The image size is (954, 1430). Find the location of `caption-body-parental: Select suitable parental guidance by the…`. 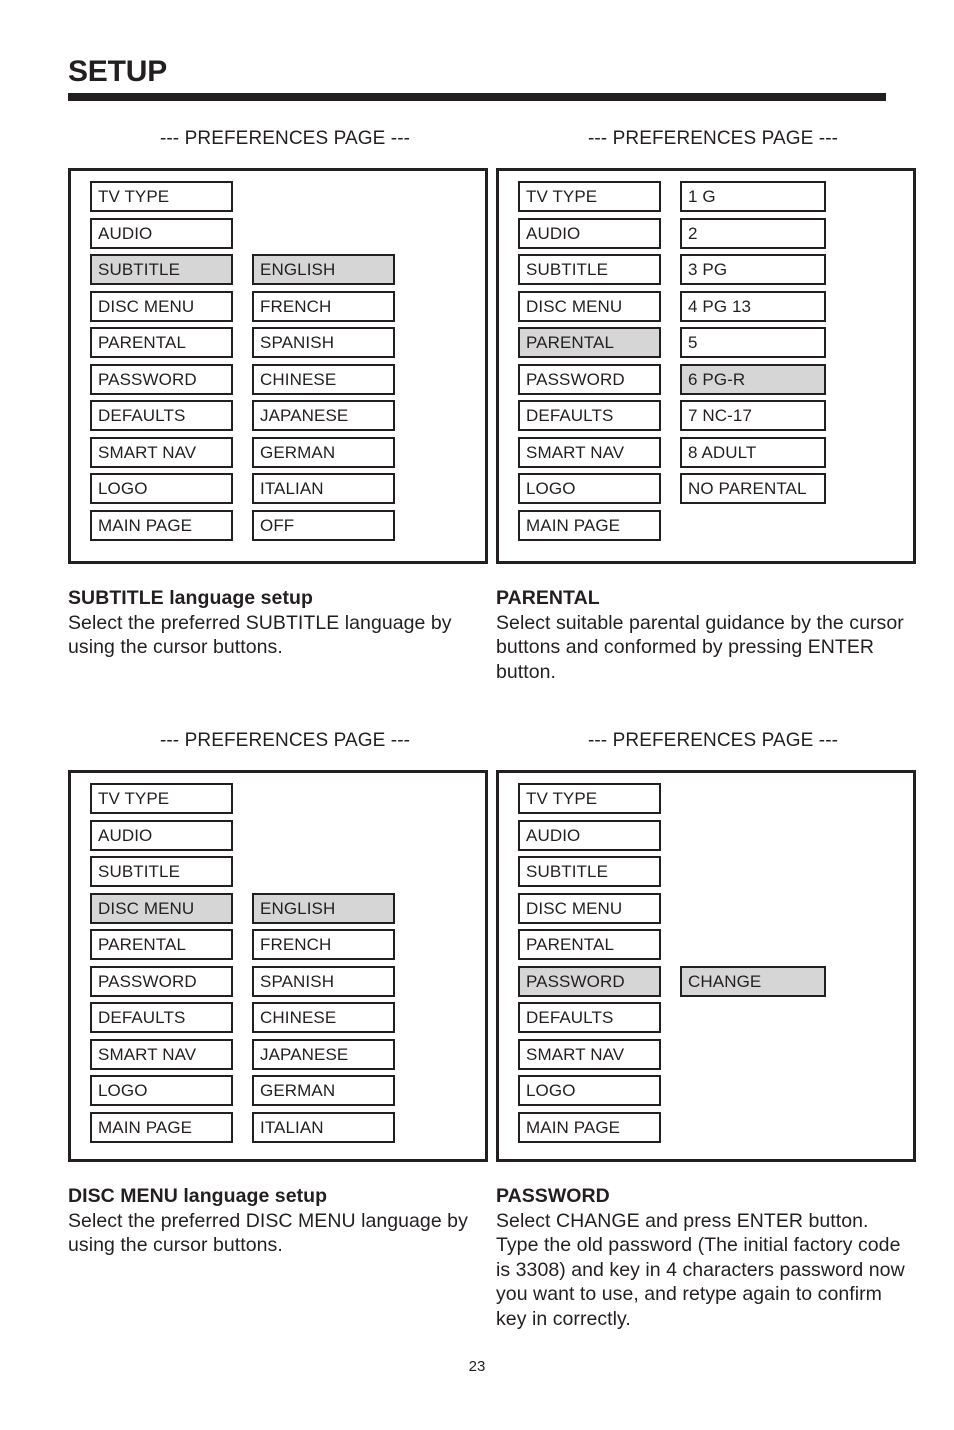

caption-body-parental: Select suitable parental guidance by the… is located at coordinates (700, 647).